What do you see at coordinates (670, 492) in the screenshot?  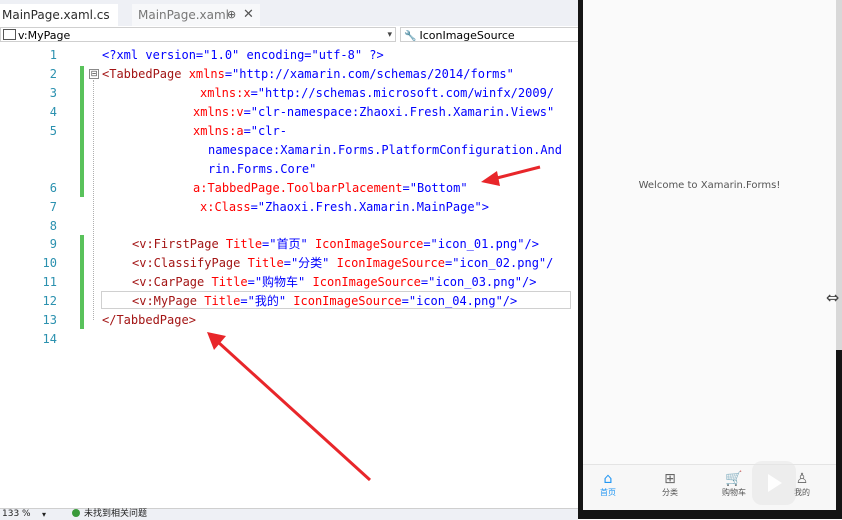 I see `tab-category-label: 分类` at bounding box center [670, 492].